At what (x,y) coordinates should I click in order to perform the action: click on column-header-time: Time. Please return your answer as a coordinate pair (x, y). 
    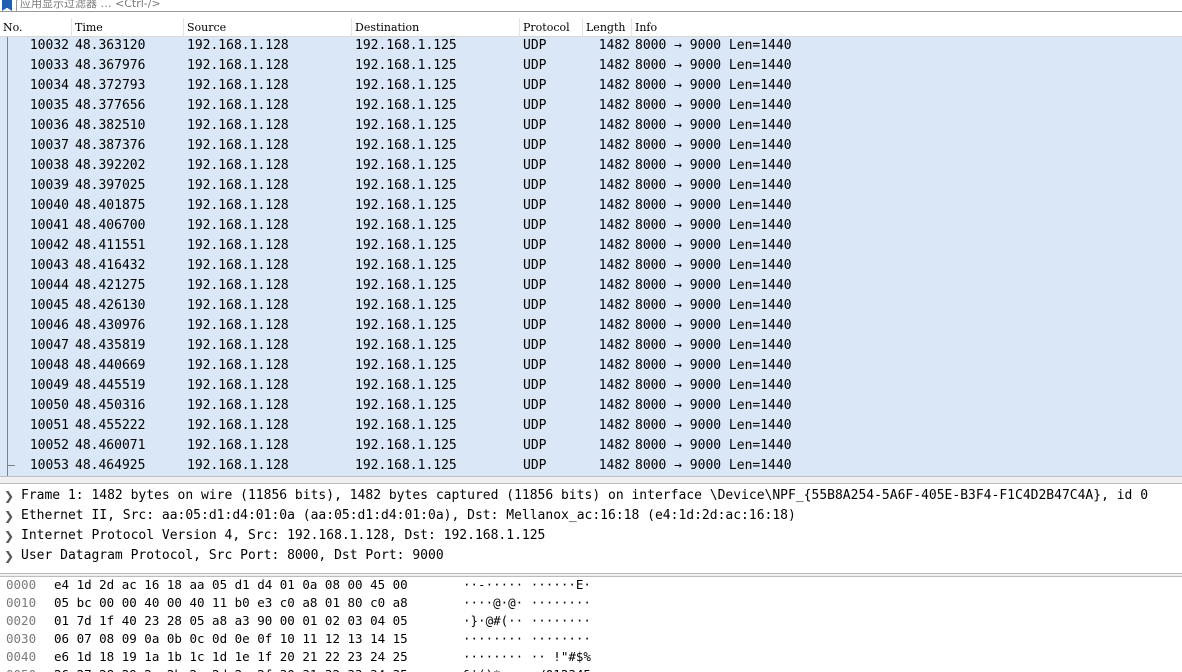
    Looking at the image, I should click on (128, 27).